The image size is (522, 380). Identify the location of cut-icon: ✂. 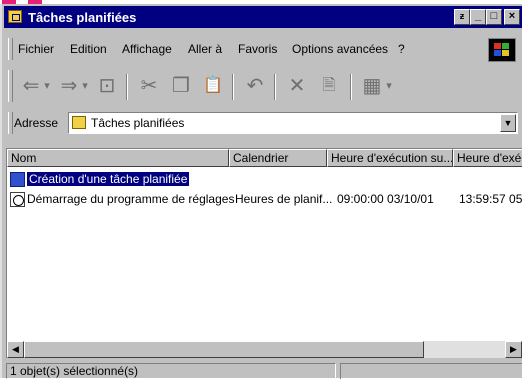
(149, 86).